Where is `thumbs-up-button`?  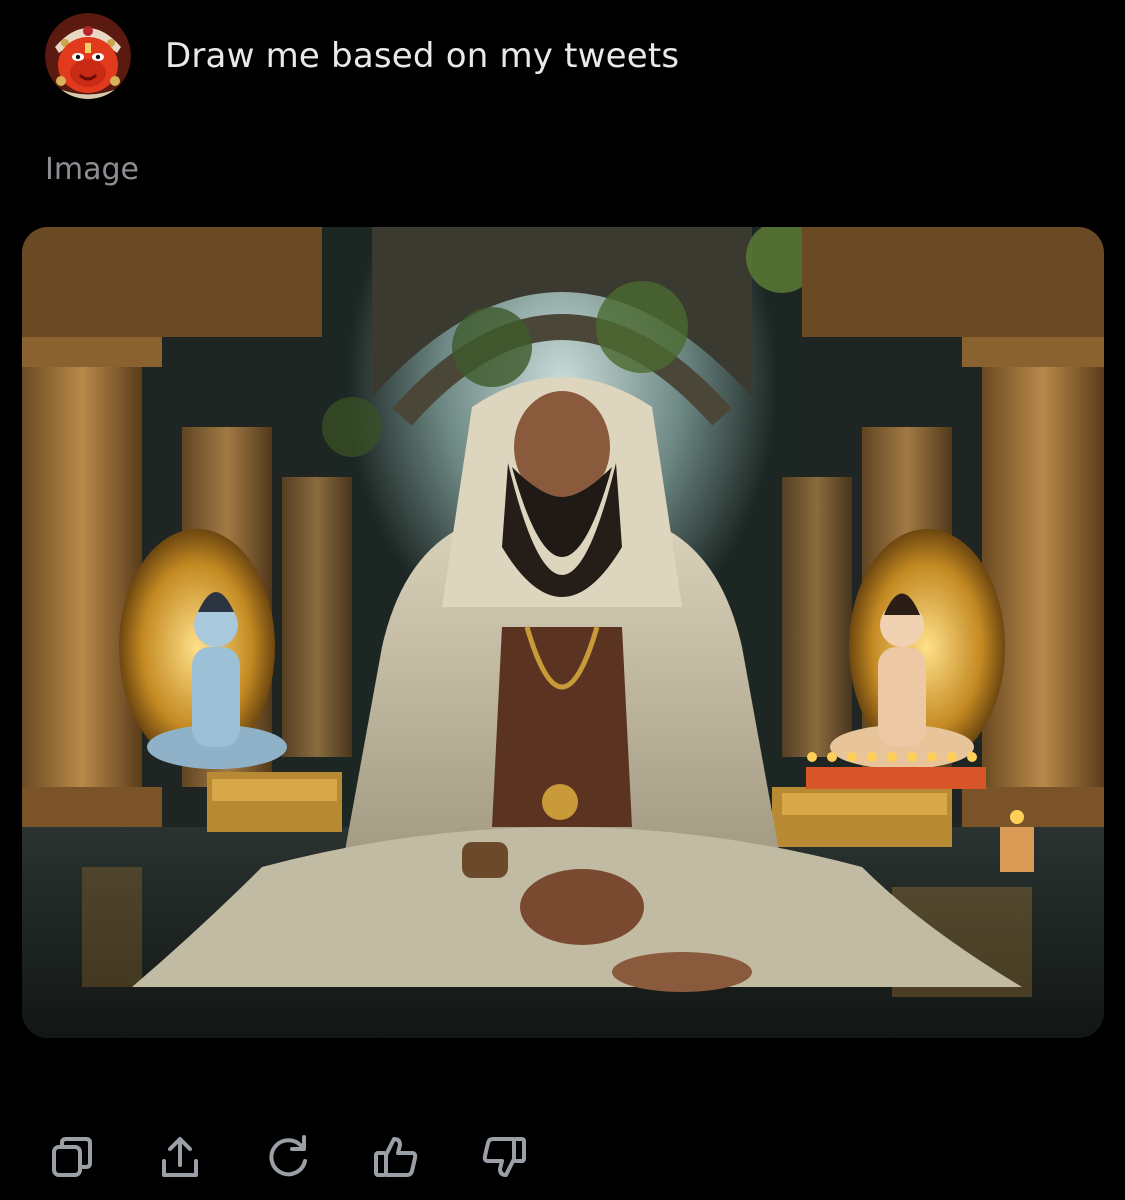
thumbs-up-button is located at coordinates (396, 1157).